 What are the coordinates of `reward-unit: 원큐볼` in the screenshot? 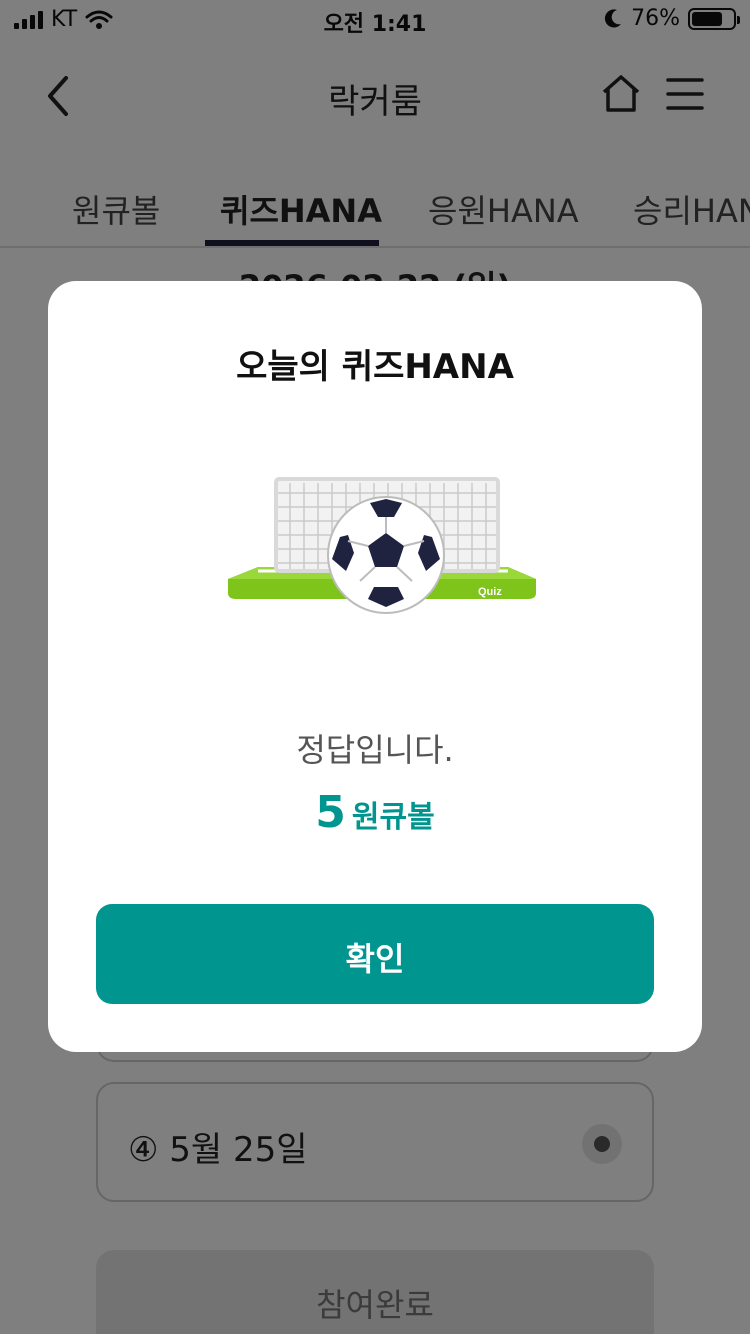 It's located at (393, 817).